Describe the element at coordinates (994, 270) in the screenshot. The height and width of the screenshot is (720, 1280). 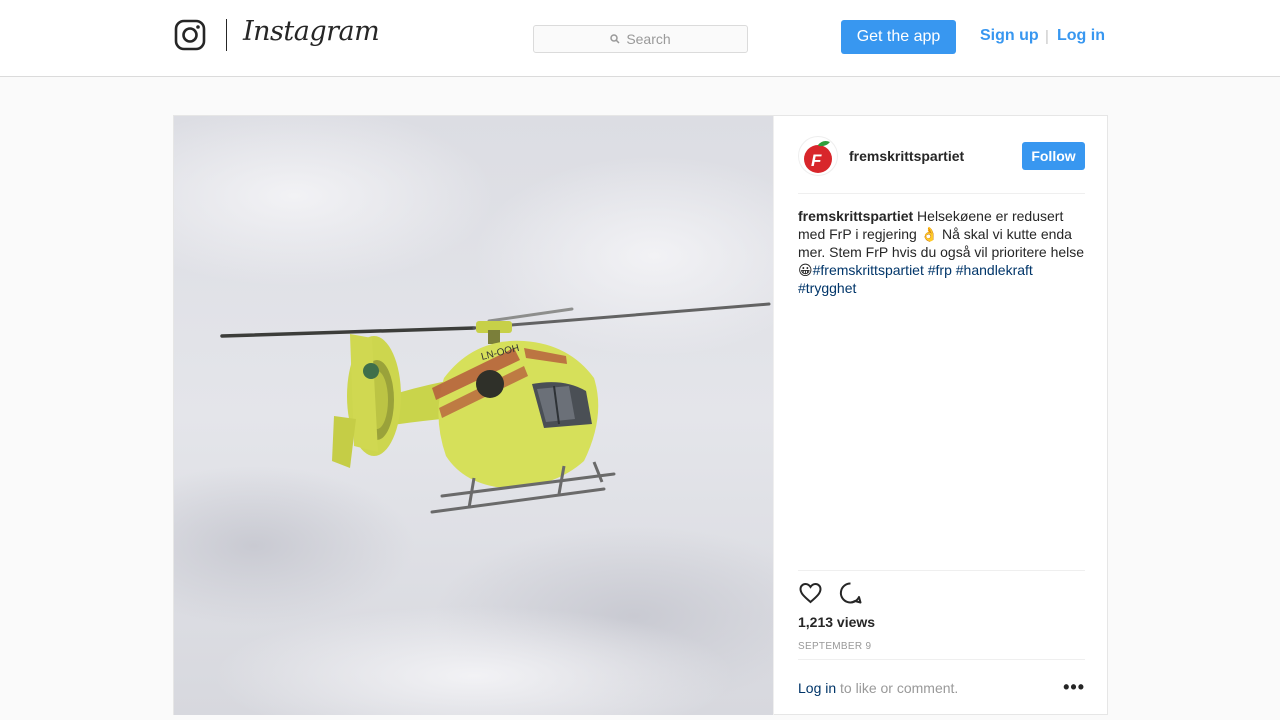
I see `hashtag-link: #handlekraft` at that location.